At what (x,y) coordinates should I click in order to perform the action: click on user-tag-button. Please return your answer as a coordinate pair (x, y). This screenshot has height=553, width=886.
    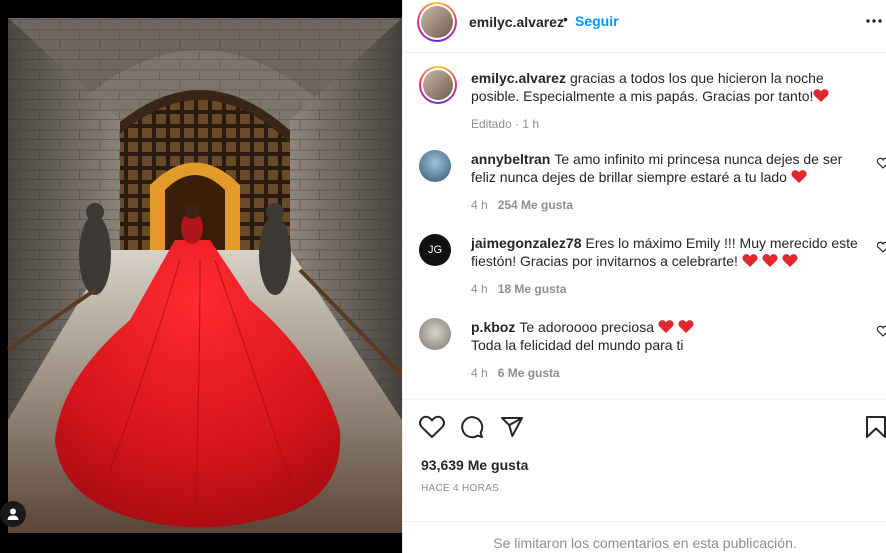
    Looking at the image, I should click on (13, 514).